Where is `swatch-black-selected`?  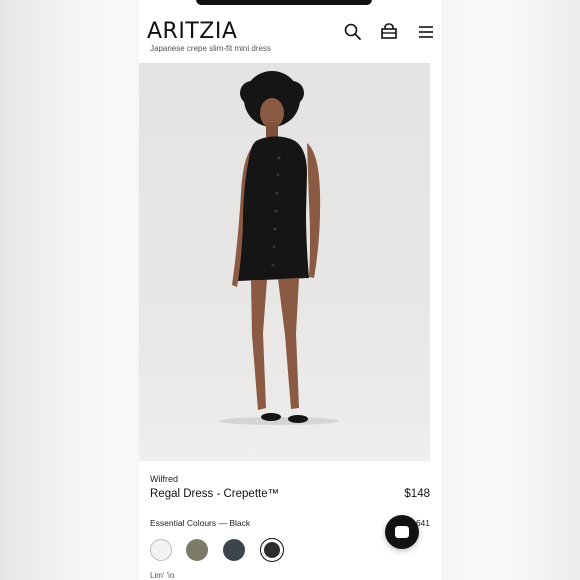
swatch-black-selected is located at coordinates (272, 550).